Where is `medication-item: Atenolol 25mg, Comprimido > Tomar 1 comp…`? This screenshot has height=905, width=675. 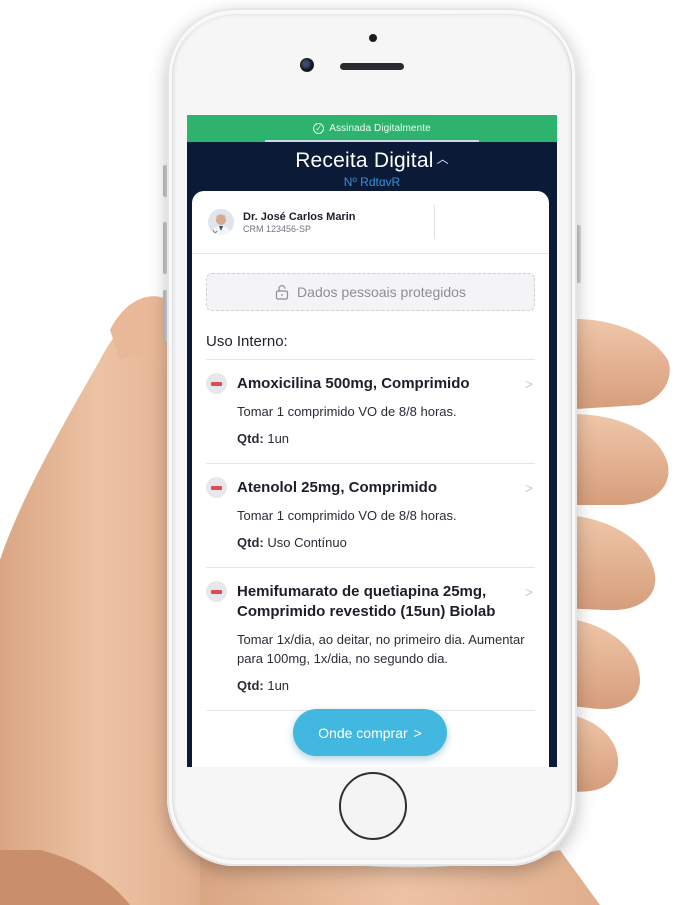
medication-item: Atenolol 25mg, Comprimido > Tomar 1 comp… is located at coordinates (370, 516).